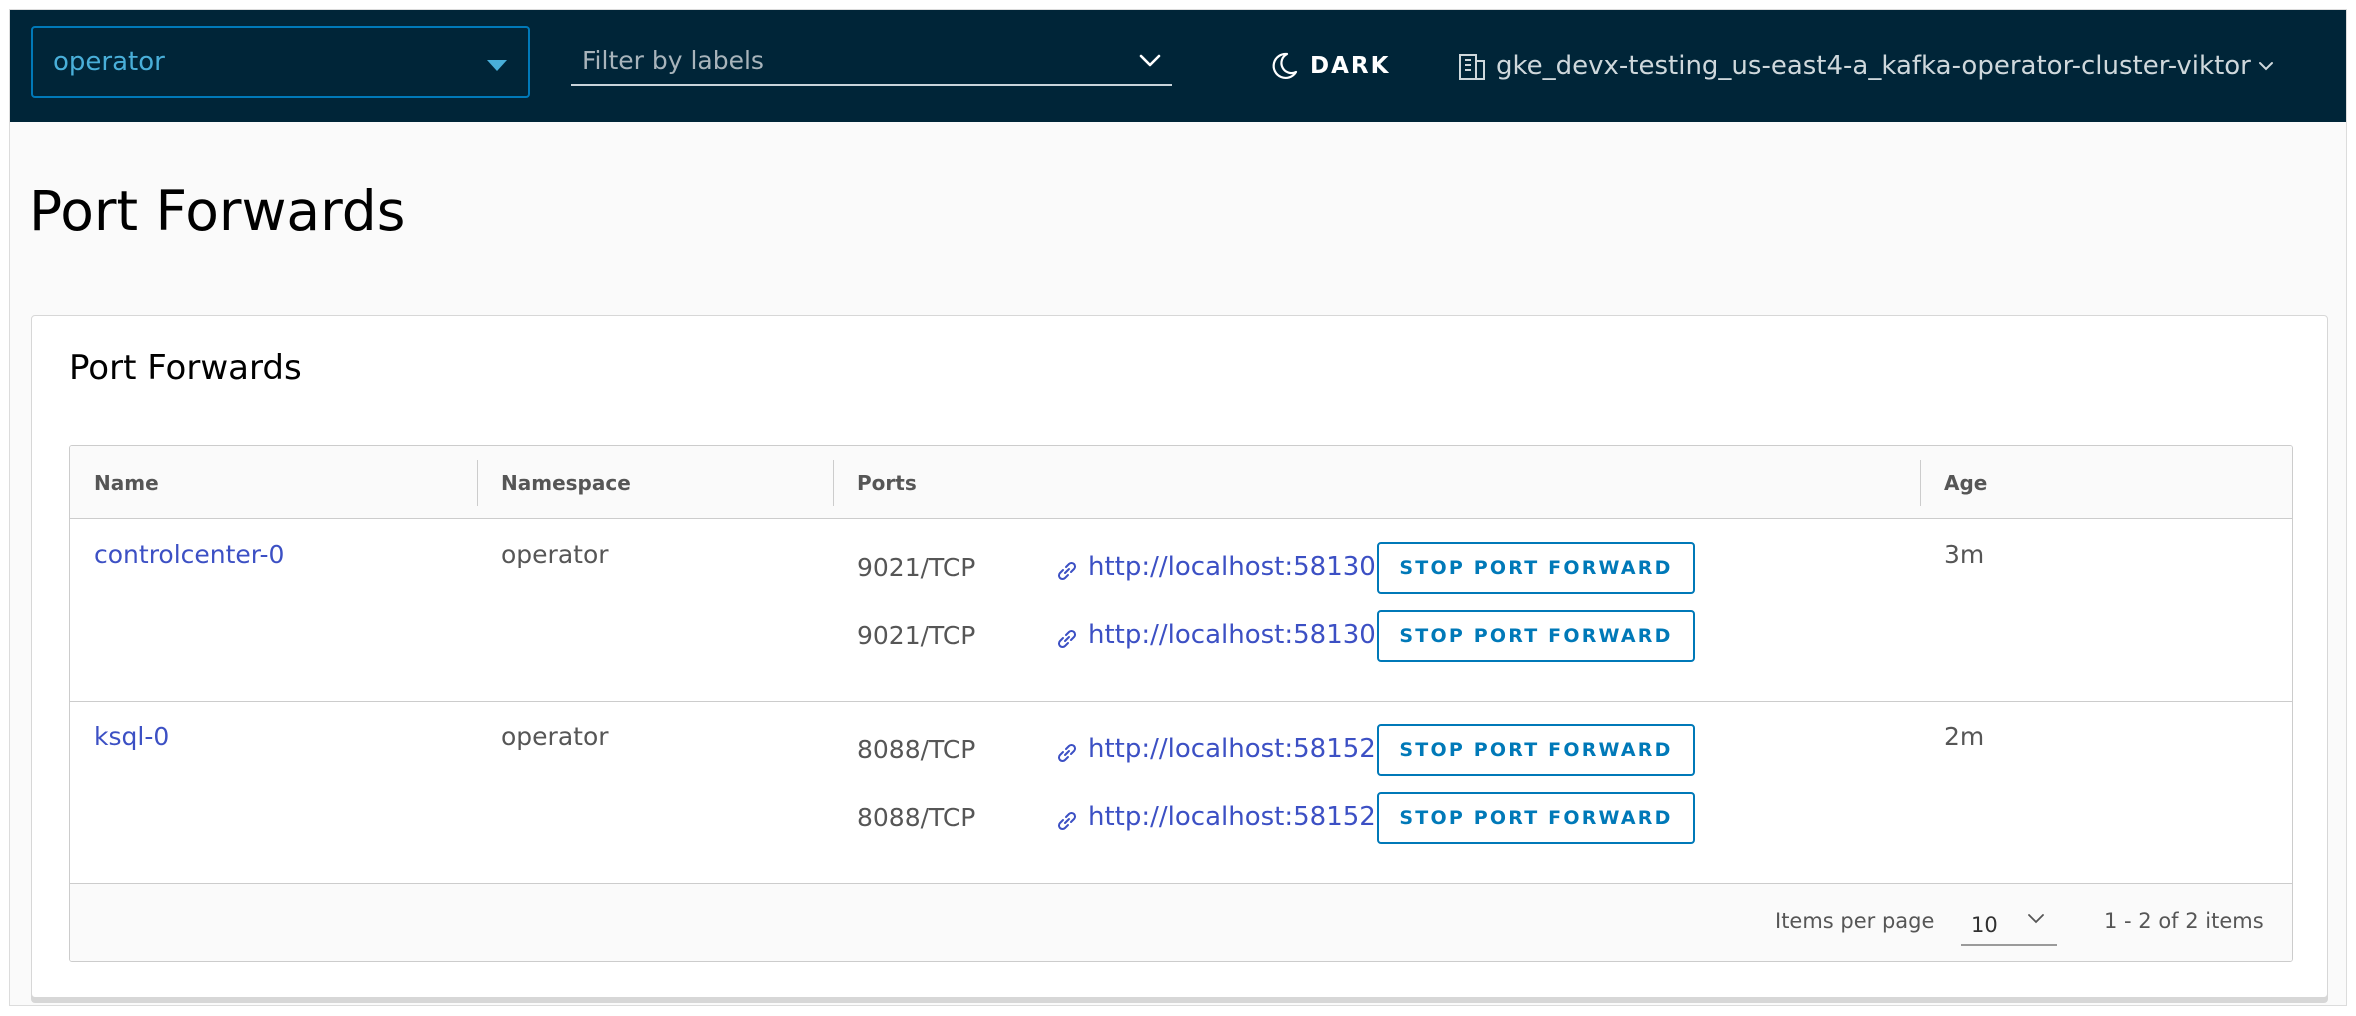 This screenshot has width=2356, height=1016. I want to click on column-header-ports: Ports, so click(875, 482).